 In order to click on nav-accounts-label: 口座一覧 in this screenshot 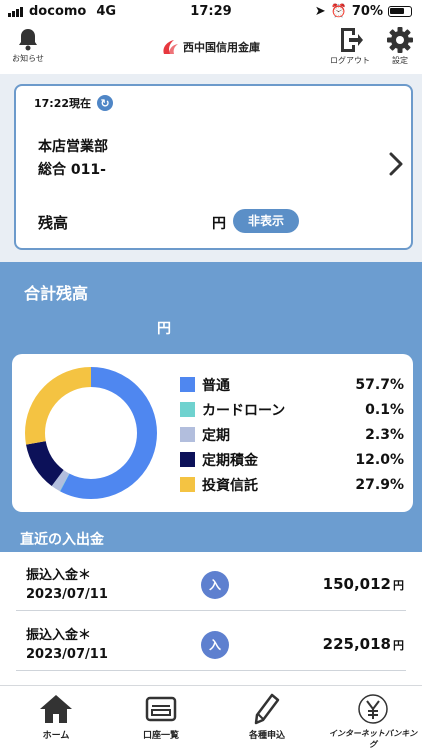, I will do `click(160, 736)`.